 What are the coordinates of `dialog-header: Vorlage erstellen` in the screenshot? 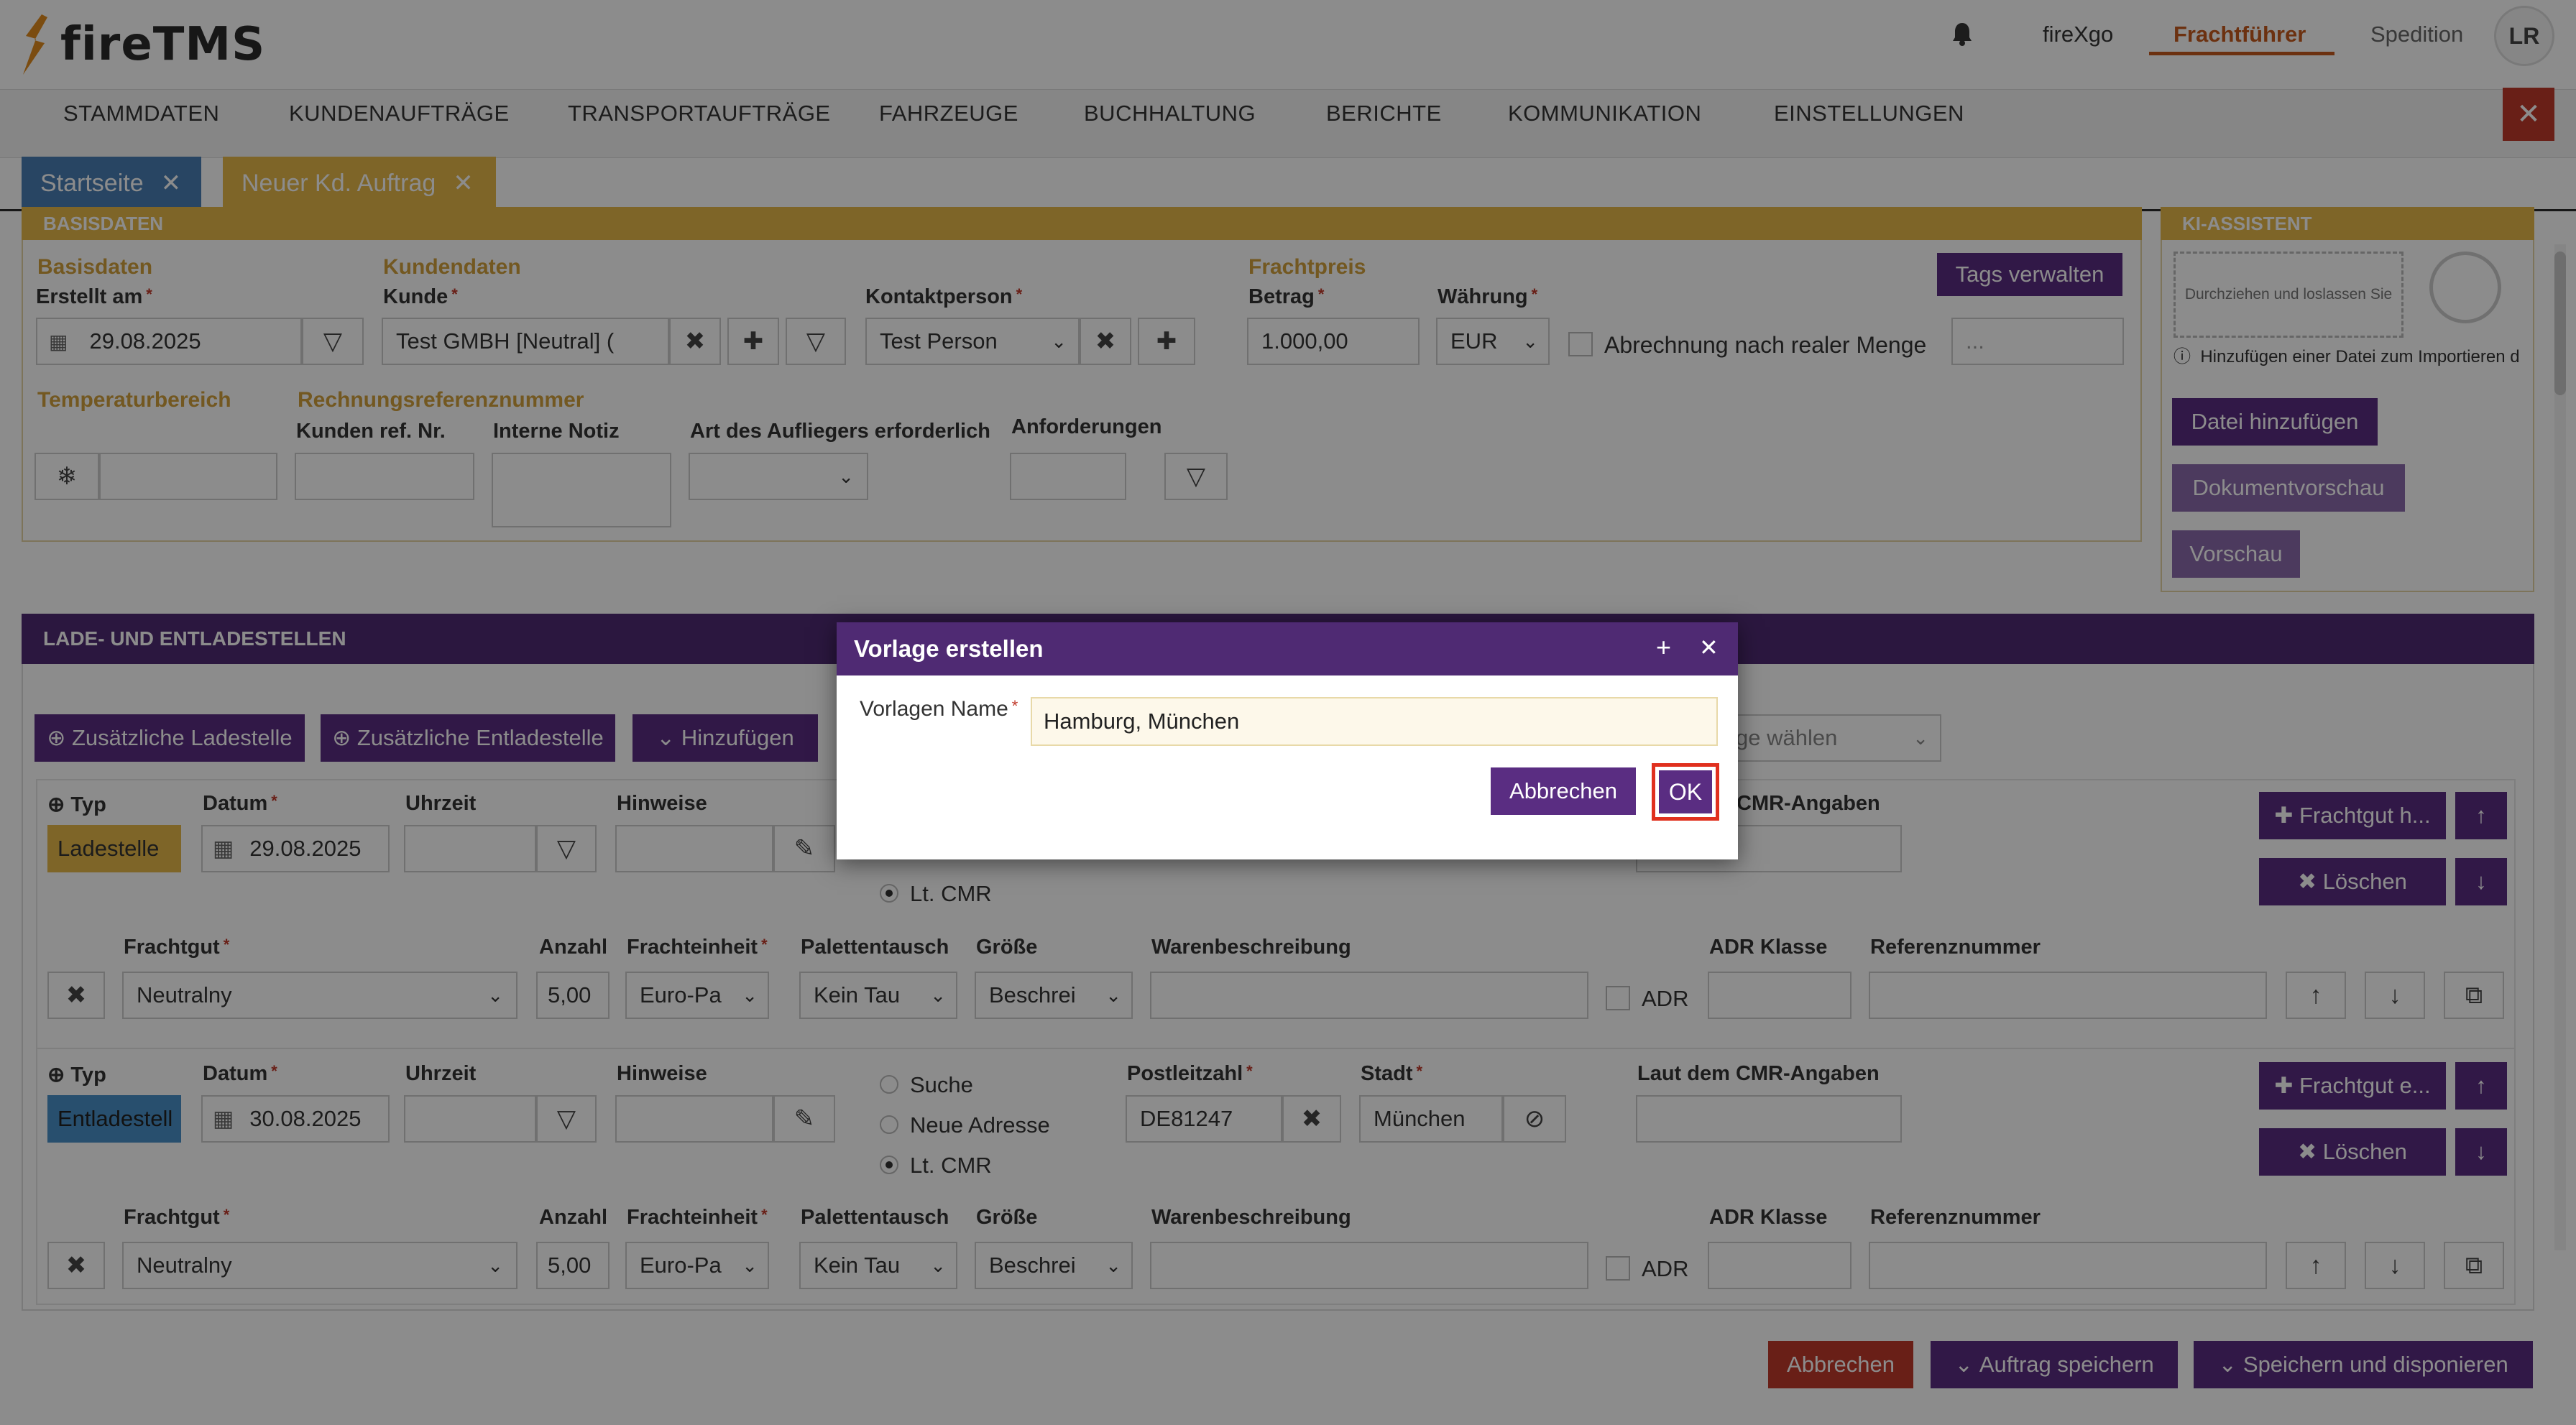 It's located at (1287, 648).